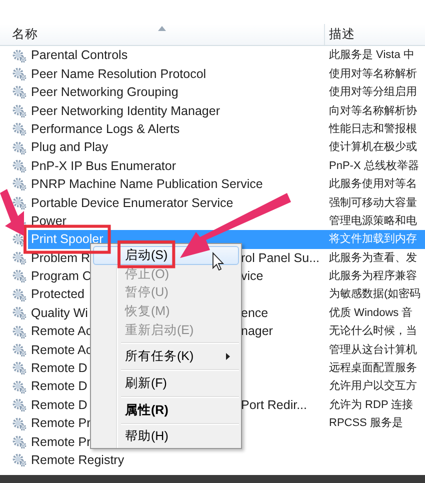 This screenshot has height=483, width=425. I want to click on annotation-frame, so click(147, 254).